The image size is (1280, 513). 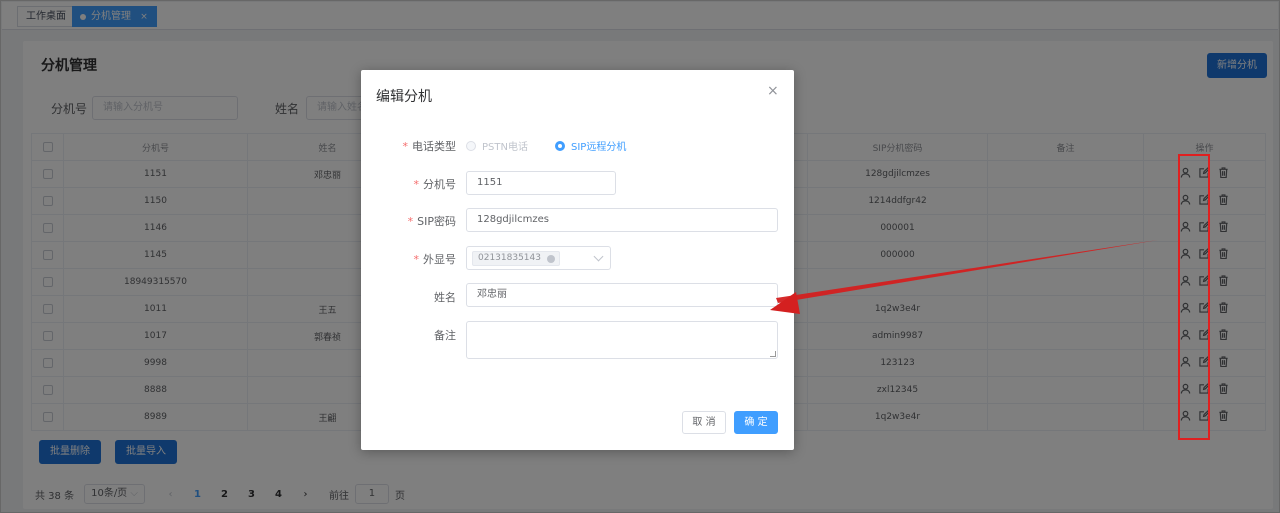 What do you see at coordinates (436, 221) in the screenshot?
I see `sip-password-label-text: SIP密码` at bounding box center [436, 221].